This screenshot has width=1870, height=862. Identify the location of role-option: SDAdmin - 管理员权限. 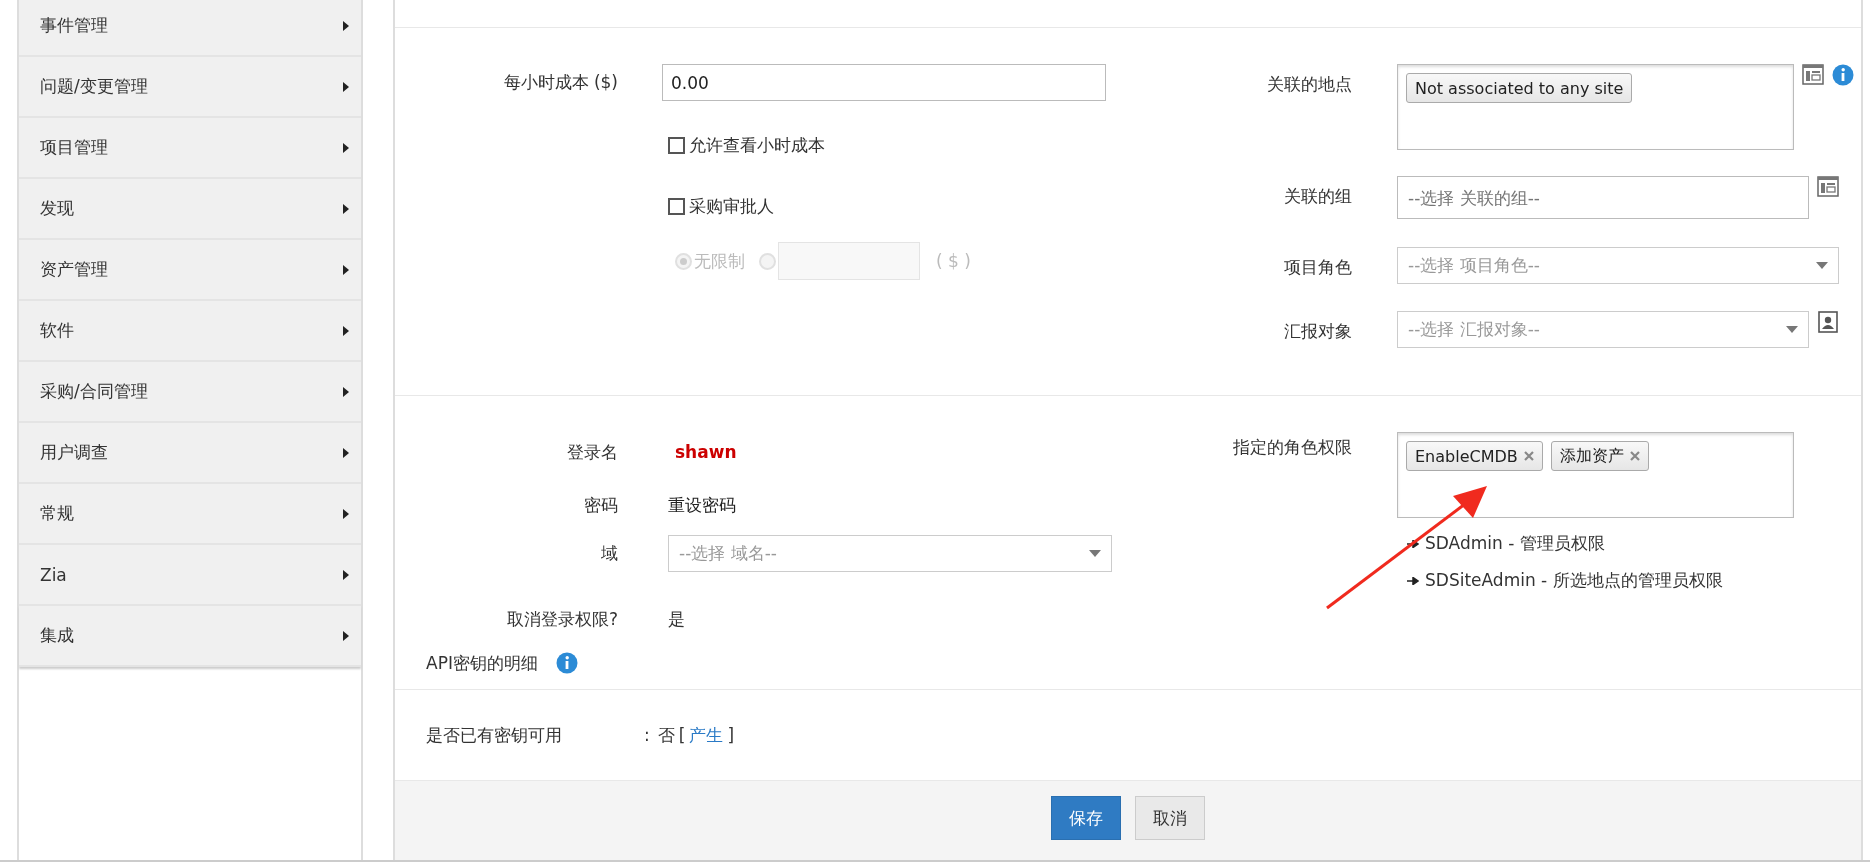
(1634, 543).